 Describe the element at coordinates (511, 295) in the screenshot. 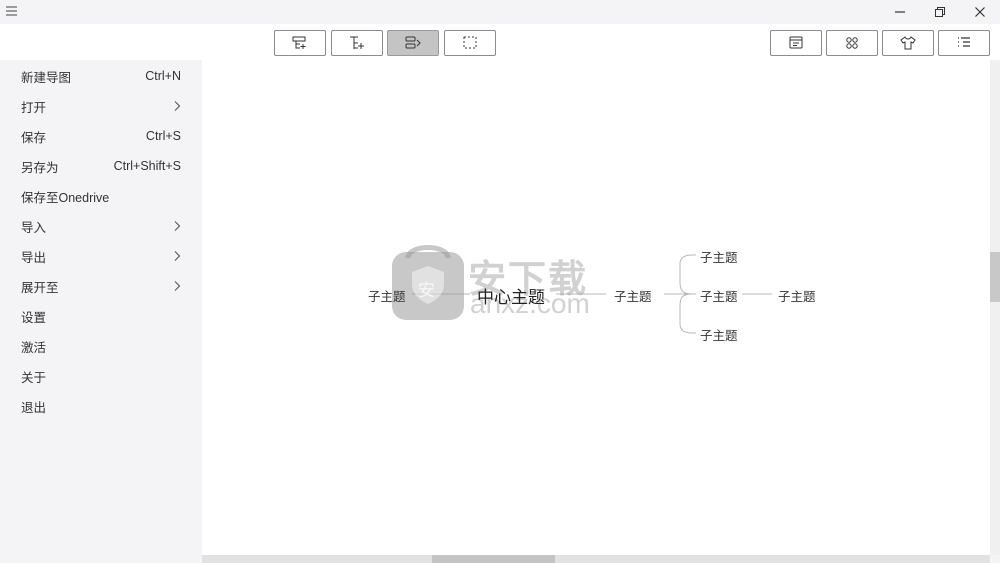

I see `central-topic-node: 中心主题` at that location.